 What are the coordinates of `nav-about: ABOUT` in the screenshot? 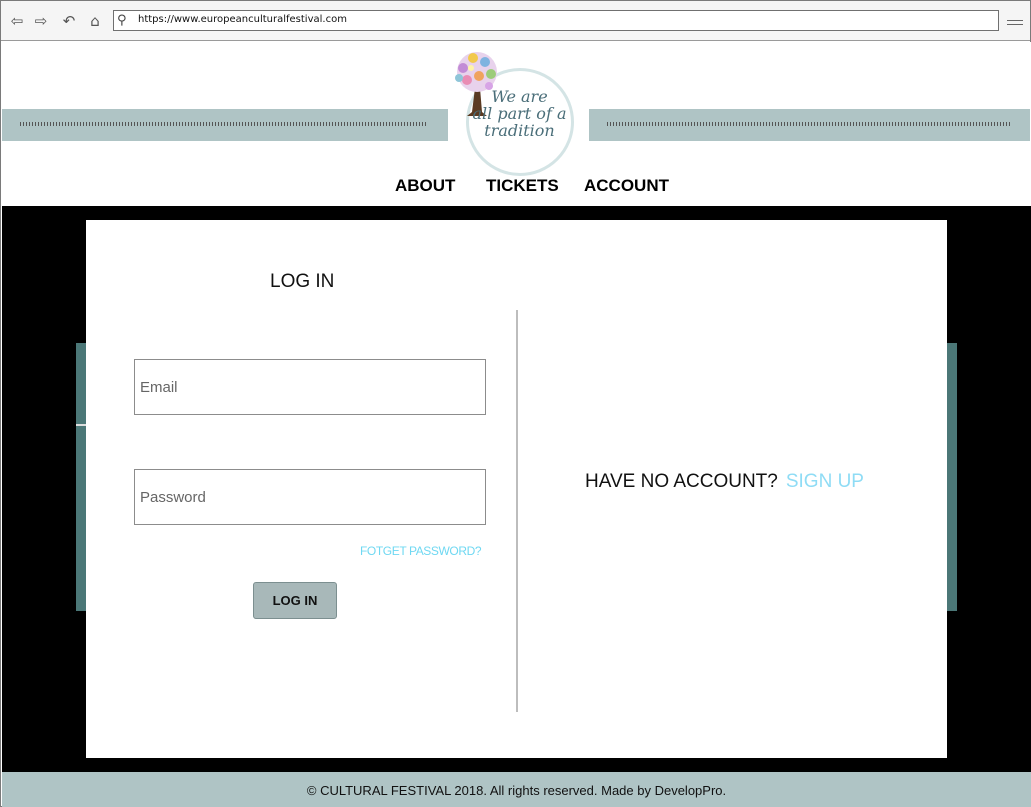 It's located at (425, 186).